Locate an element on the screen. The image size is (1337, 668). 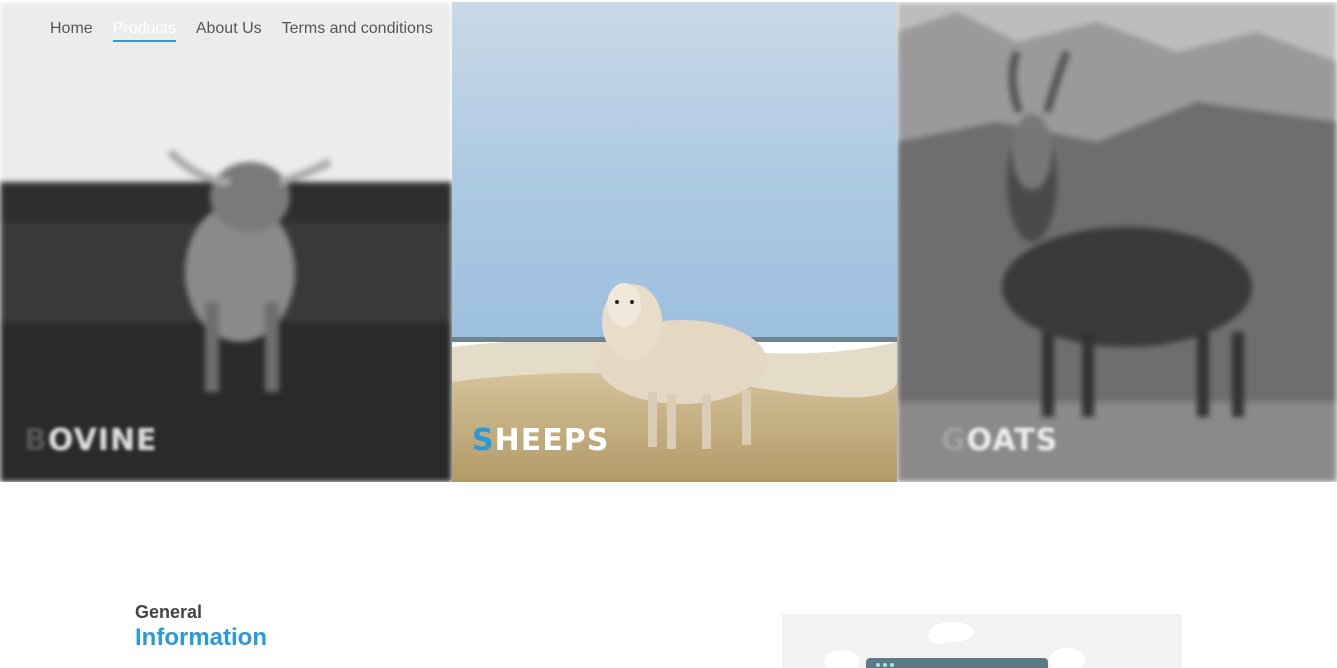
nav-about-link: About Us is located at coordinates (229, 31).